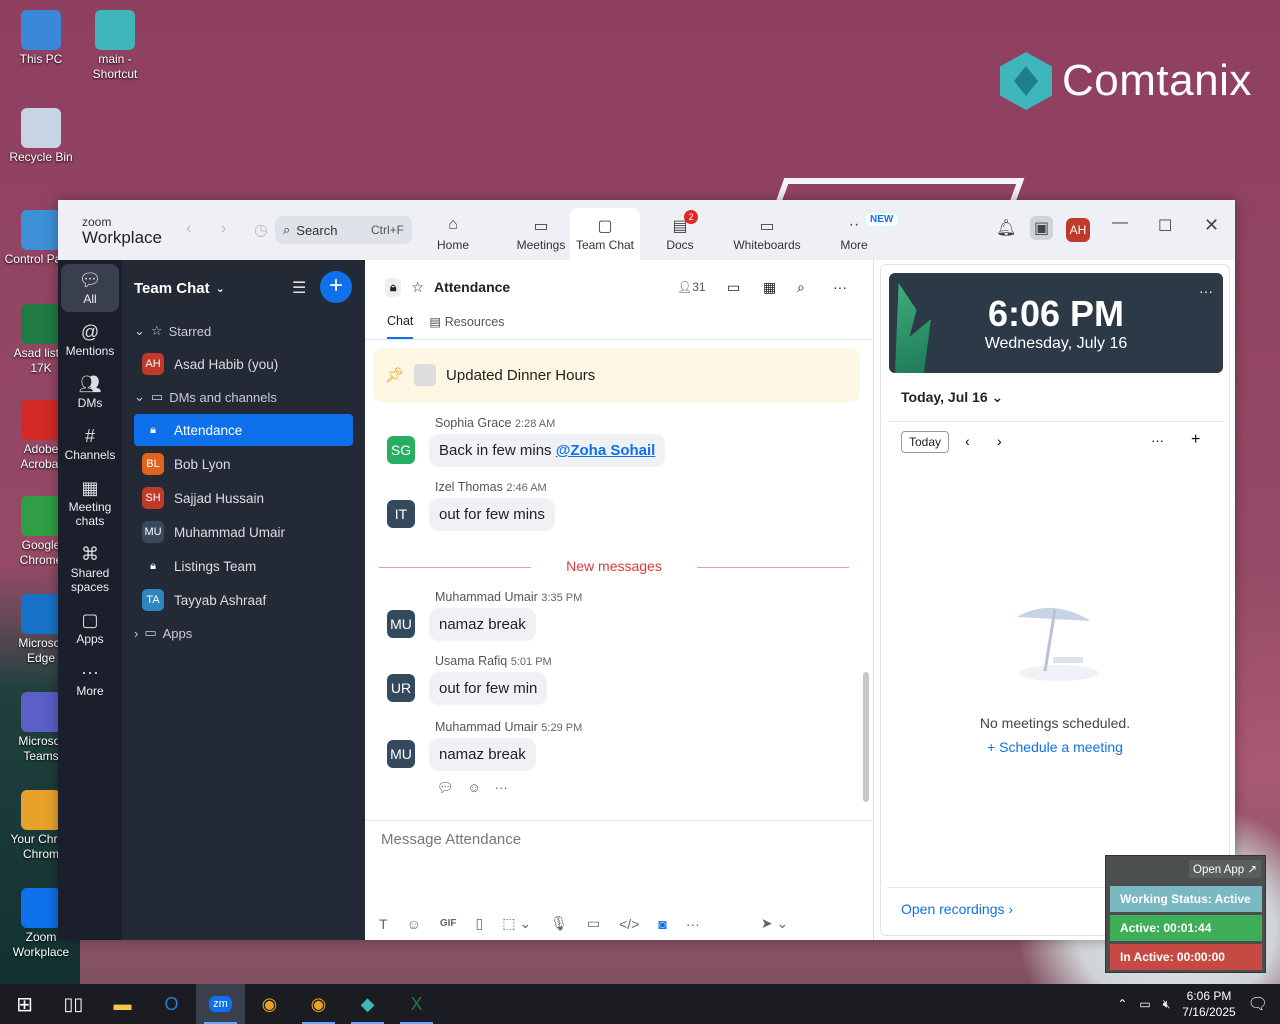 Image resolution: width=1280 pixels, height=1024 pixels. Describe the element at coordinates (188, 229) in the screenshot. I see `back-arrow-icon: ‹` at that location.